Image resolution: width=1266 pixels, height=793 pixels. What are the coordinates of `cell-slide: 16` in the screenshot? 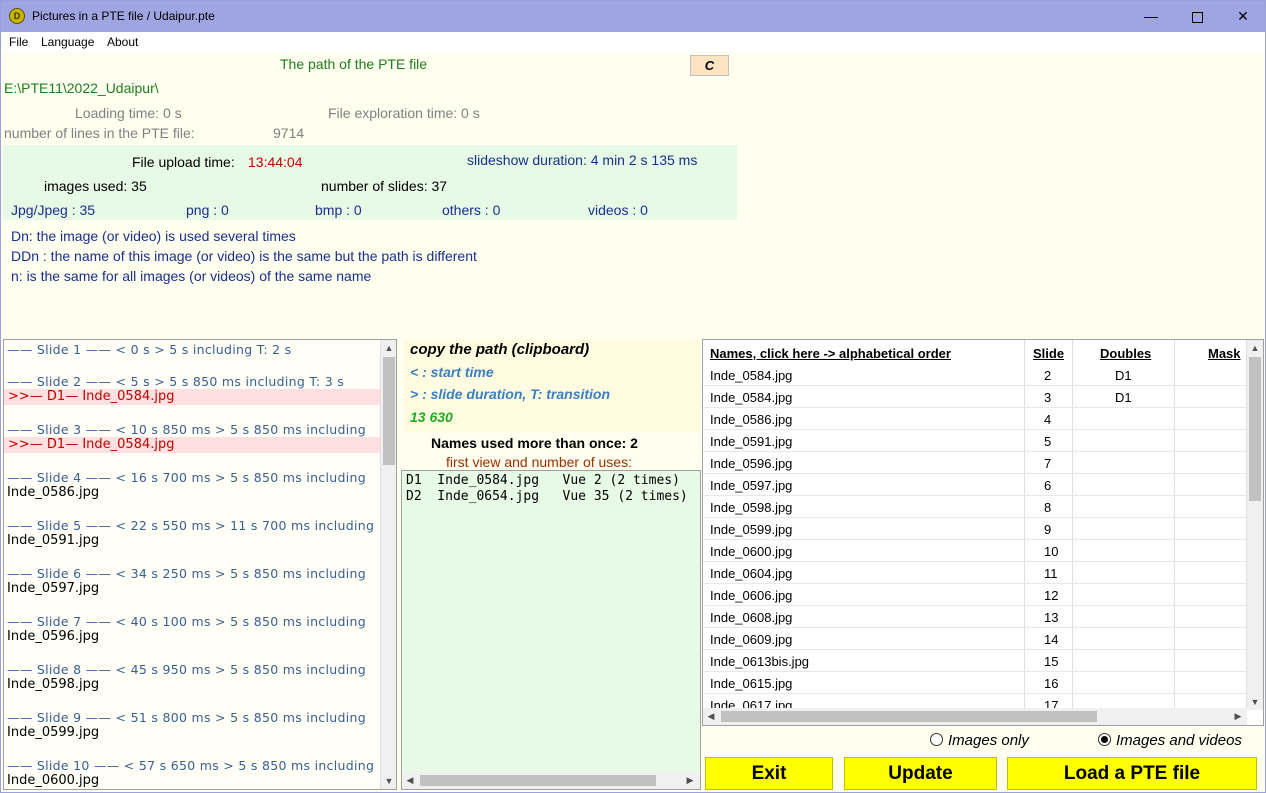 It's located at (1051, 683).